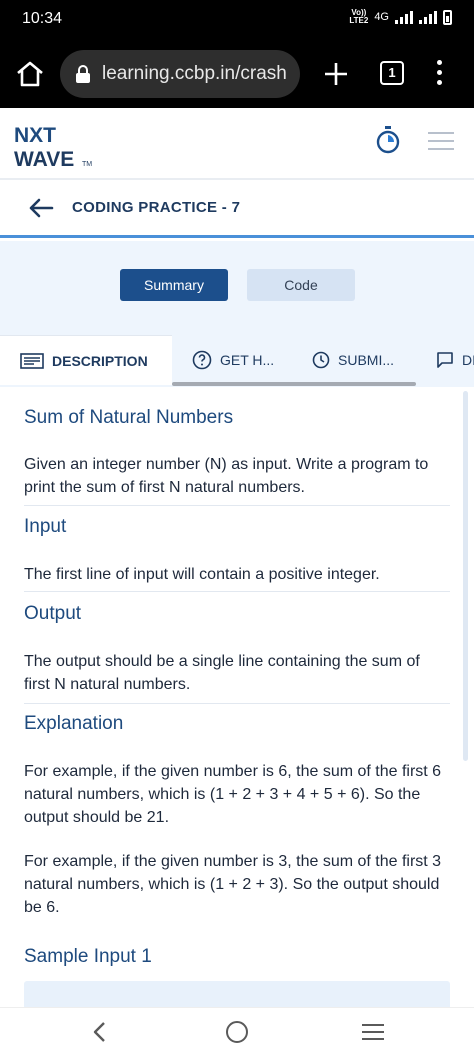 This screenshot has height=1056, width=474. I want to click on address-bar: learning.ccbp.in/crash, so click(180, 74).